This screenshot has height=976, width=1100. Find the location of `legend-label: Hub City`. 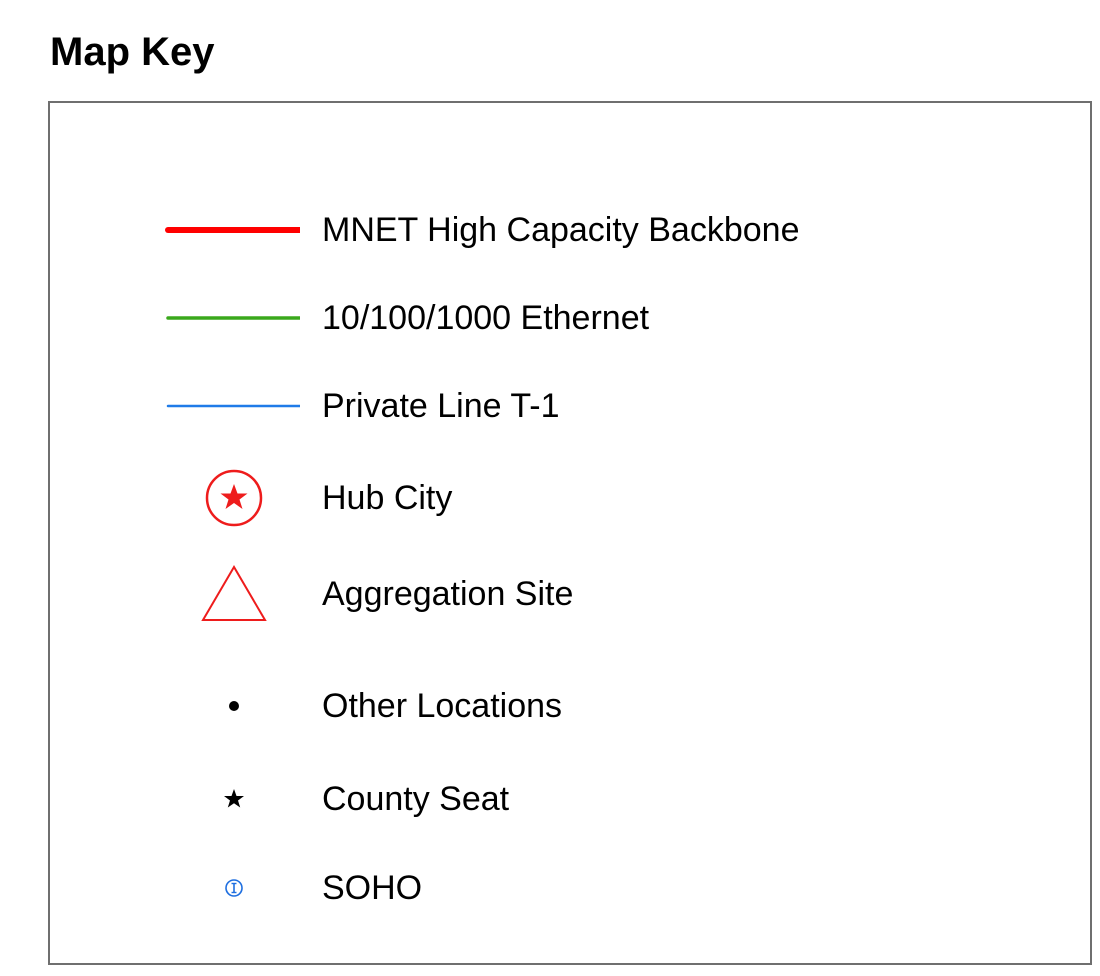

legend-label: Hub City is located at coordinates (387, 498).